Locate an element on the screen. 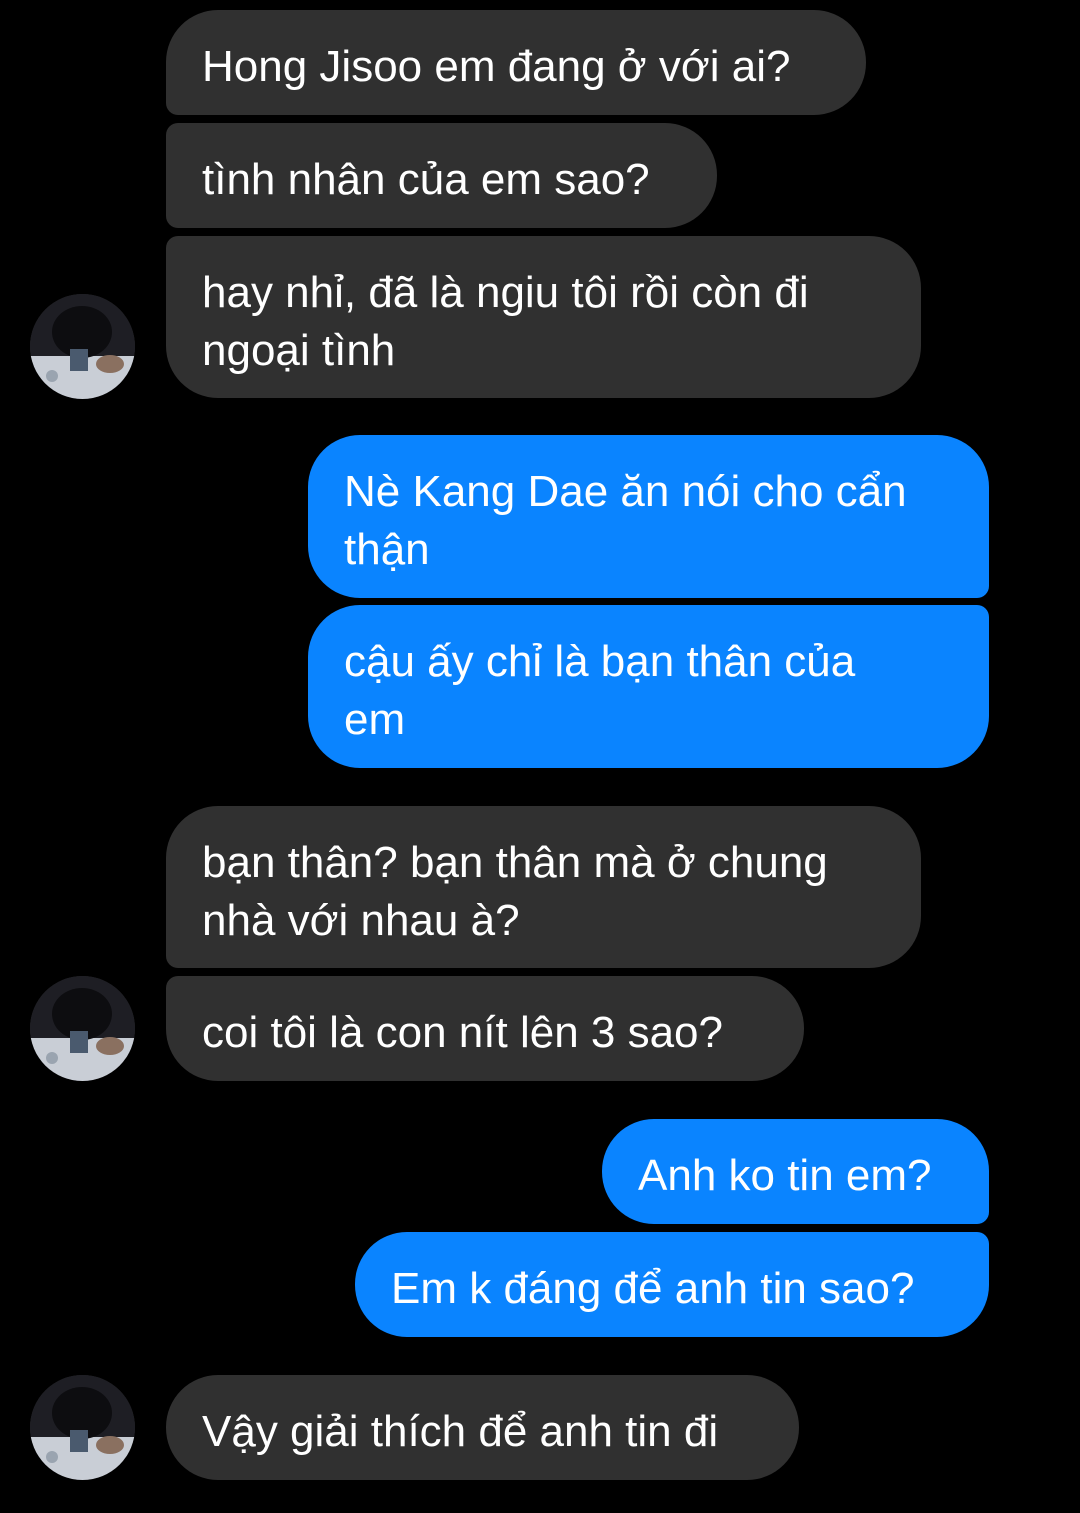 Image resolution: width=1080 pixels, height=1513 pixels. incoming-message-bubble: tình nhân của em sao? is located at coordinates (441, 175).